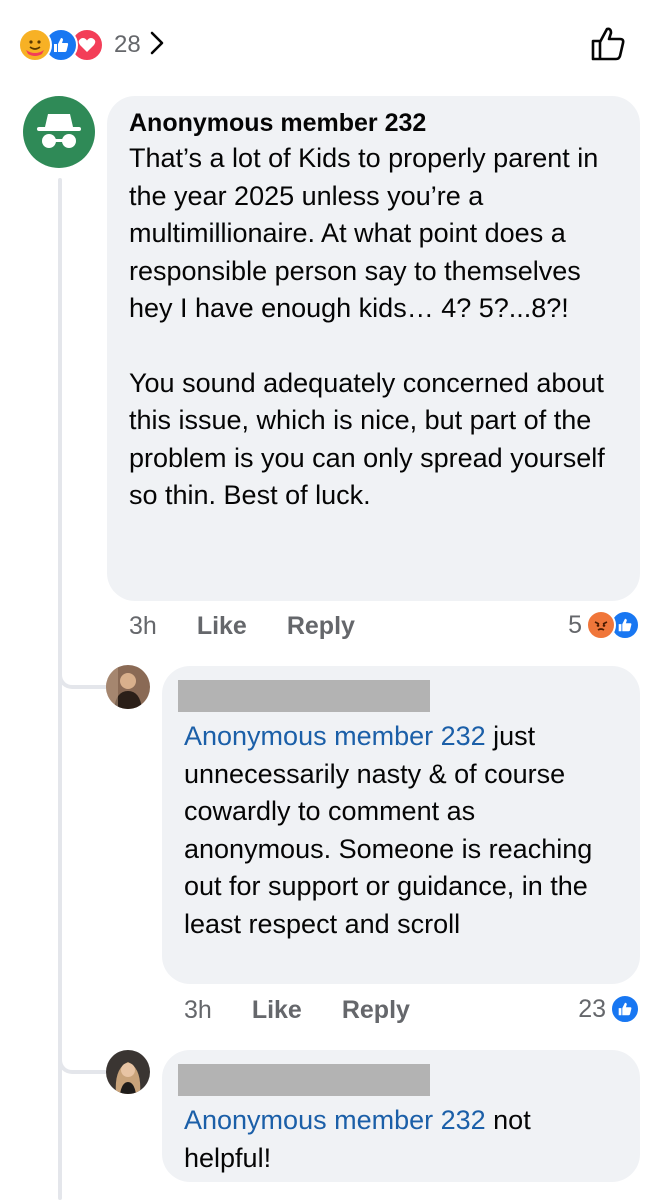 Image resolution: width=662 pixels, height=1200 pixels. I want to click on comment-reaction-summary: 5, so click(604, 625).